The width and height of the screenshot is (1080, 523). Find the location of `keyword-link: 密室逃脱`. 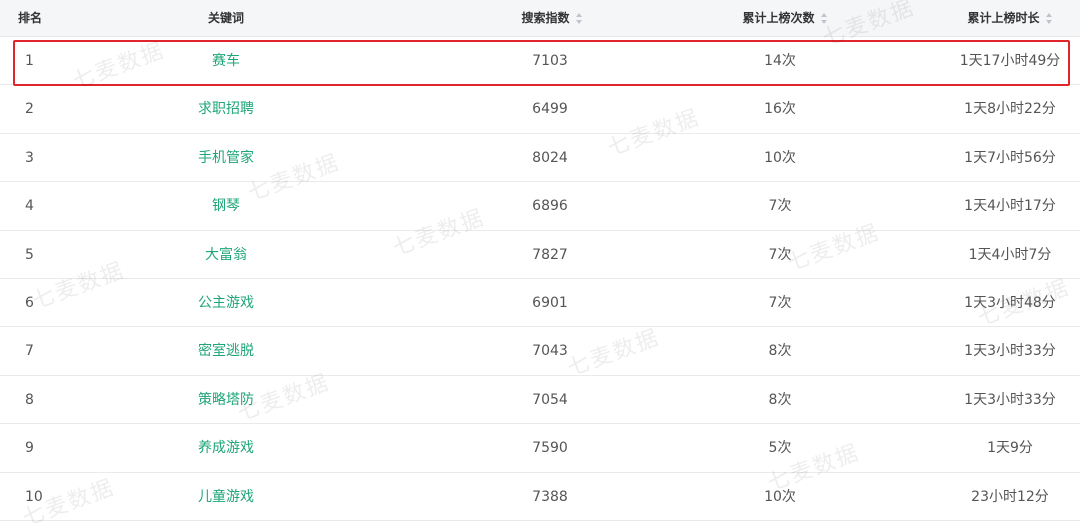

keyword-link: 密室逃脱 is located at coordinates (226, 351).